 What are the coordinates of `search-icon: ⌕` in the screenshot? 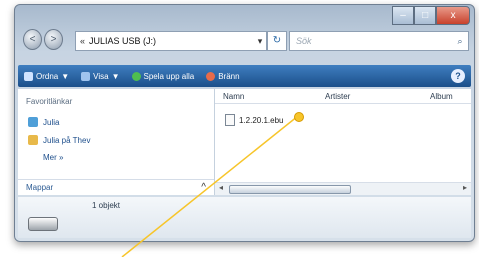 It's located at (460, 41).